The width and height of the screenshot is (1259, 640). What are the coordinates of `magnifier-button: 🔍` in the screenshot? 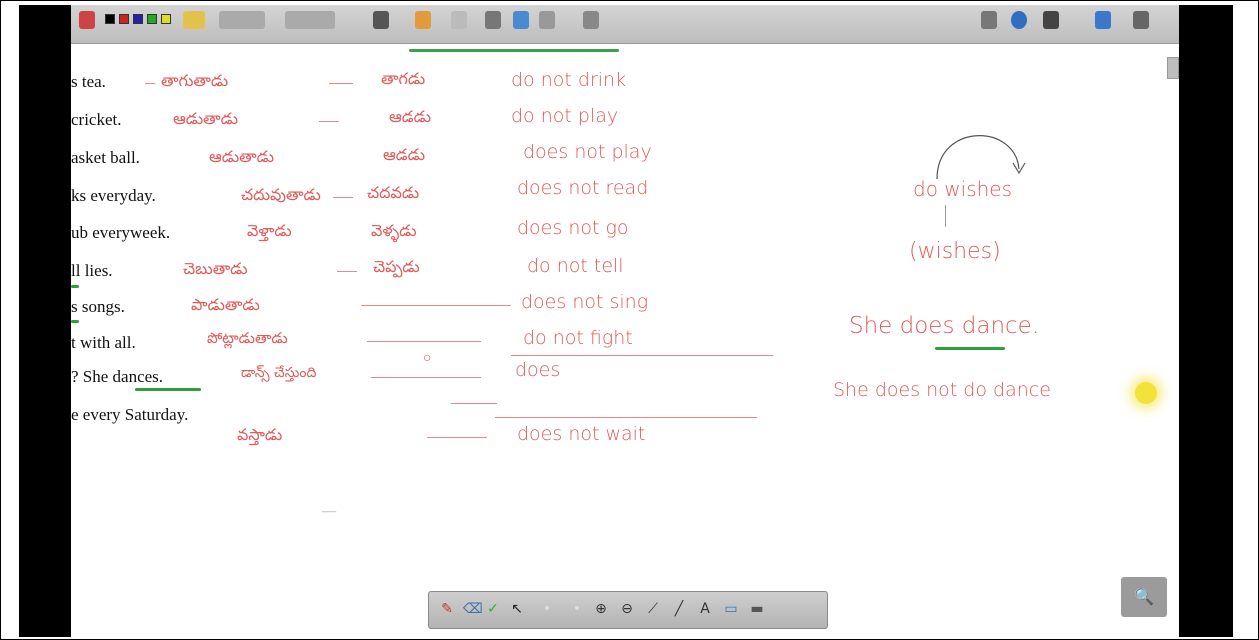 It's located at (1144, 597).